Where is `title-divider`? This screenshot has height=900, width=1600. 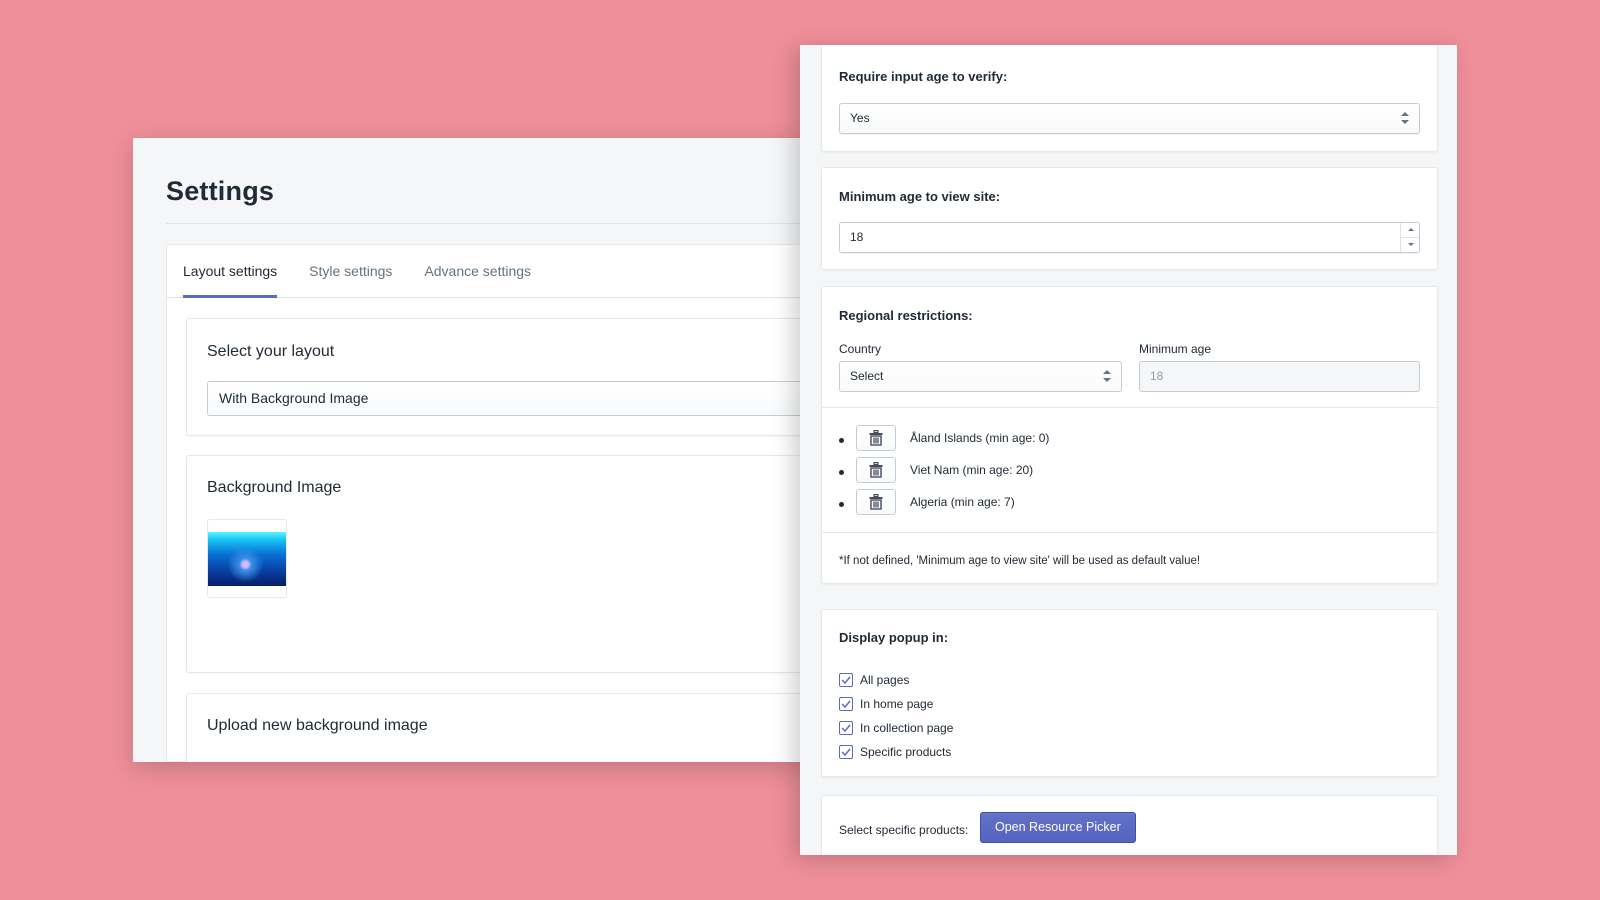 title-divider is located at coordinates (489, 223).